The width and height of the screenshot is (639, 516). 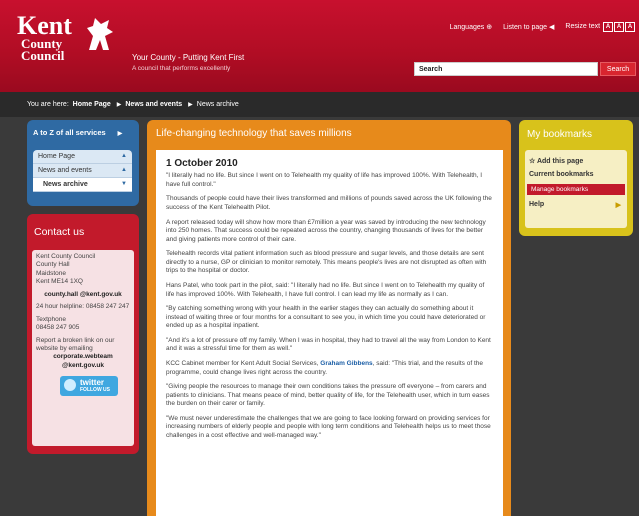 I want to click on textphone-number: 08458 247 905, so click(x=58, y=328).